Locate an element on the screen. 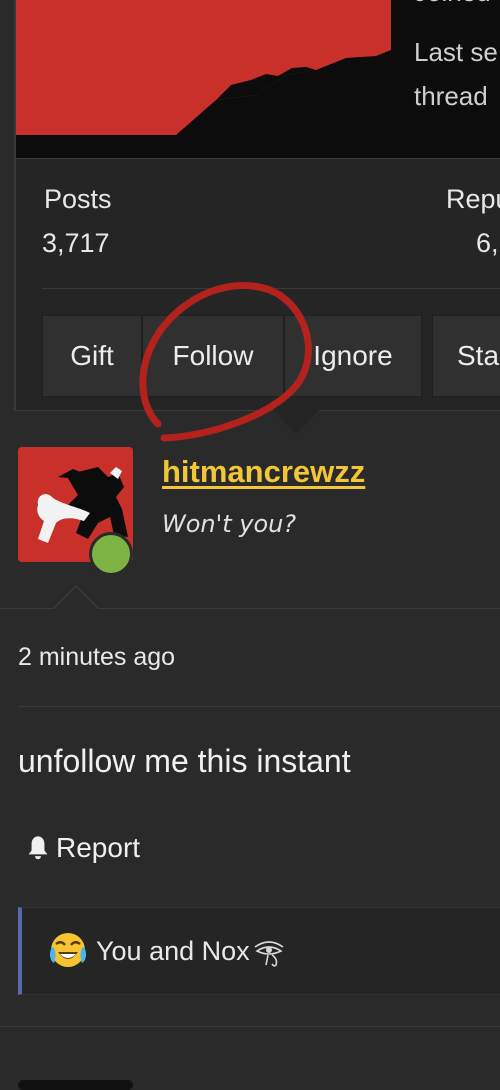 This screenshot has width=500, height=1090. reputation-label: Repu is located at coordinates (473, 199).